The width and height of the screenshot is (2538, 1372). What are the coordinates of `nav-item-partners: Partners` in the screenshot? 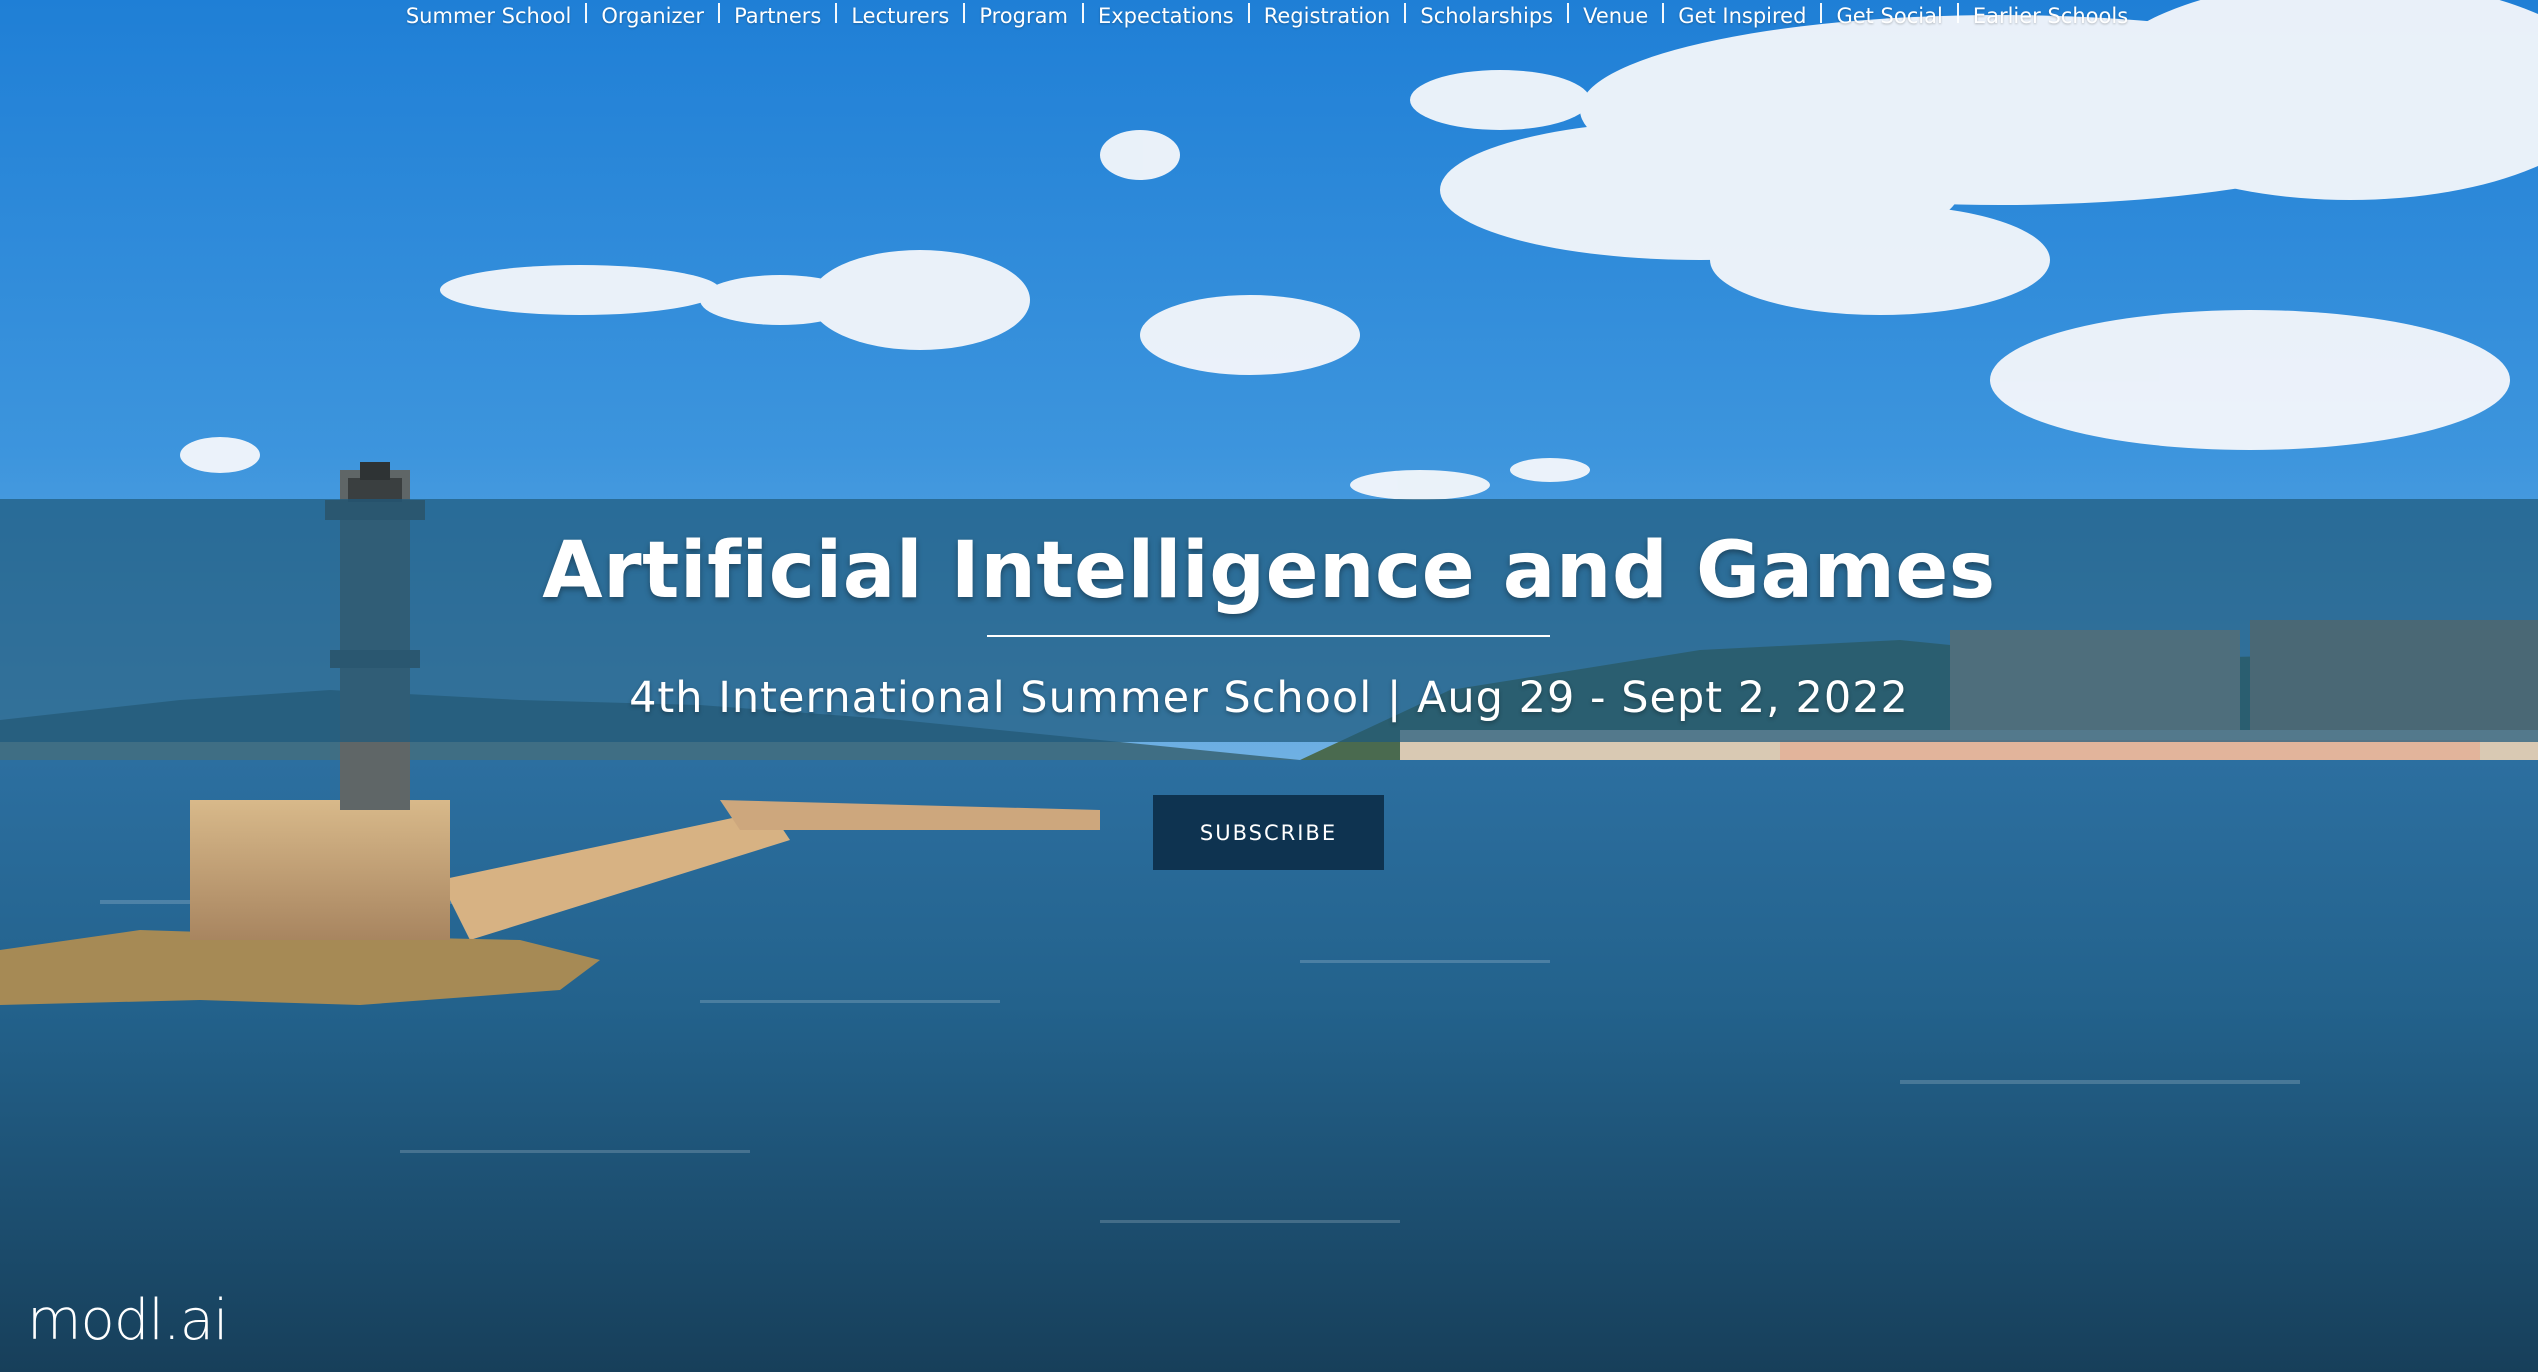 It's located at (777, 16).